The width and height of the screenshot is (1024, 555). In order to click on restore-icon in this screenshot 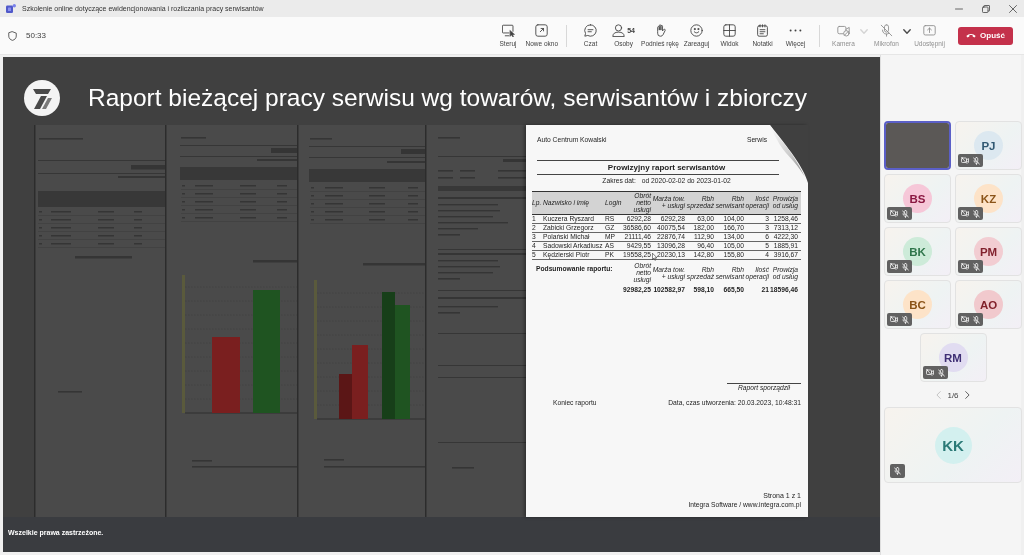, I will do `click(986, 8)`.